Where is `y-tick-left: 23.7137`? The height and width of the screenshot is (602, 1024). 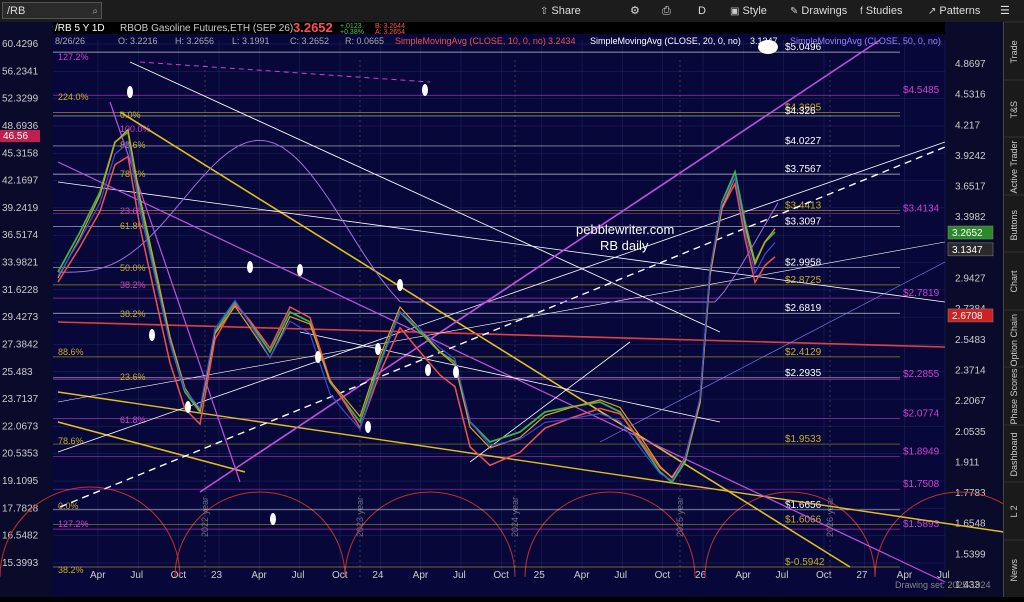 y-tick-left: 23.7137 is located at coordinates (20, 399).